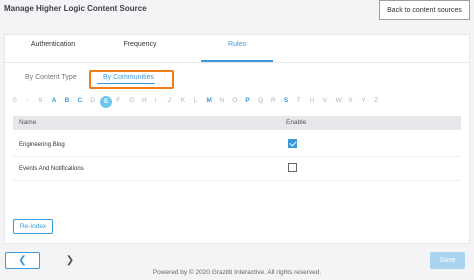 This screenshot has height=280, width=474. I want to click on next-button: ❯, so click(70, 260).